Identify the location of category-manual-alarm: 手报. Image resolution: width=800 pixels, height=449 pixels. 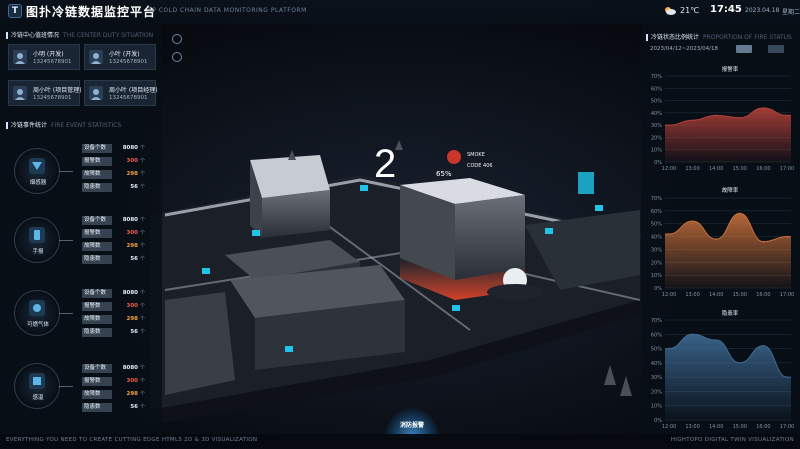
(43, 240).